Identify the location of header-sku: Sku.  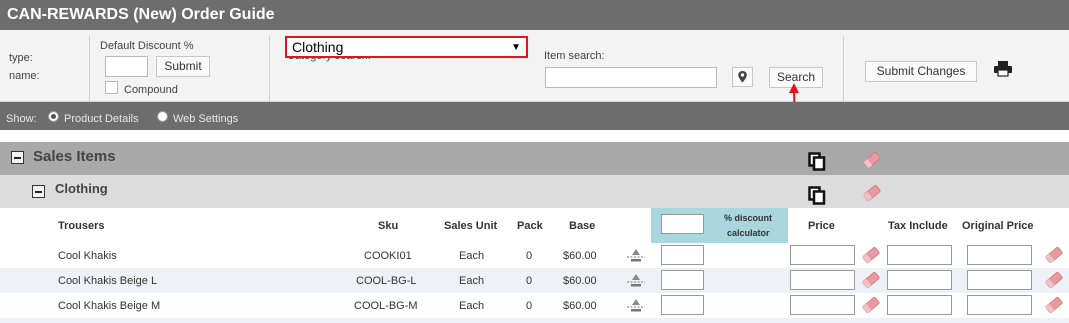
(388, 226).